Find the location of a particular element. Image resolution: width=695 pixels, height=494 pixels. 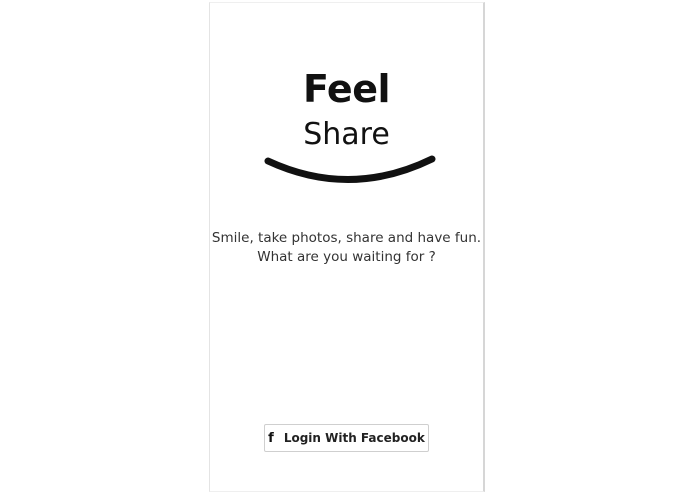

tagline-line-2: What are you waiting for ? is located at coordinates (346, 257).